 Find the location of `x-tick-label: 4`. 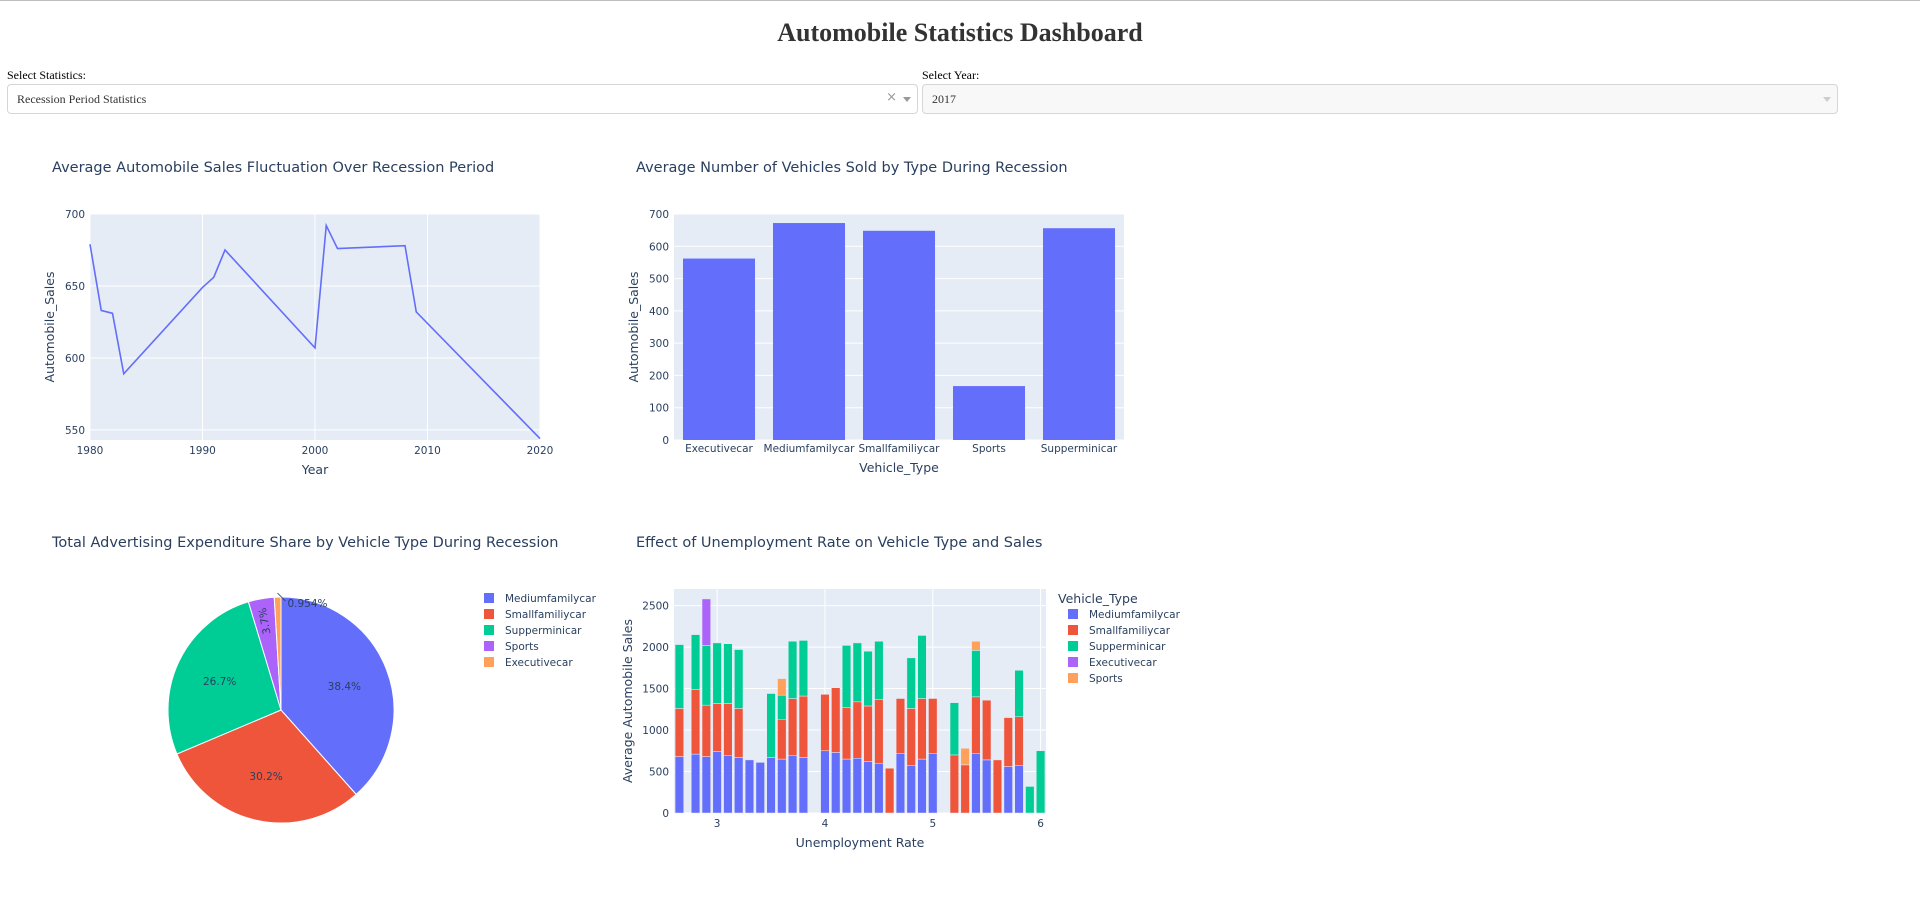

x-tick-label: 4 is located at coordinates (825, 824).